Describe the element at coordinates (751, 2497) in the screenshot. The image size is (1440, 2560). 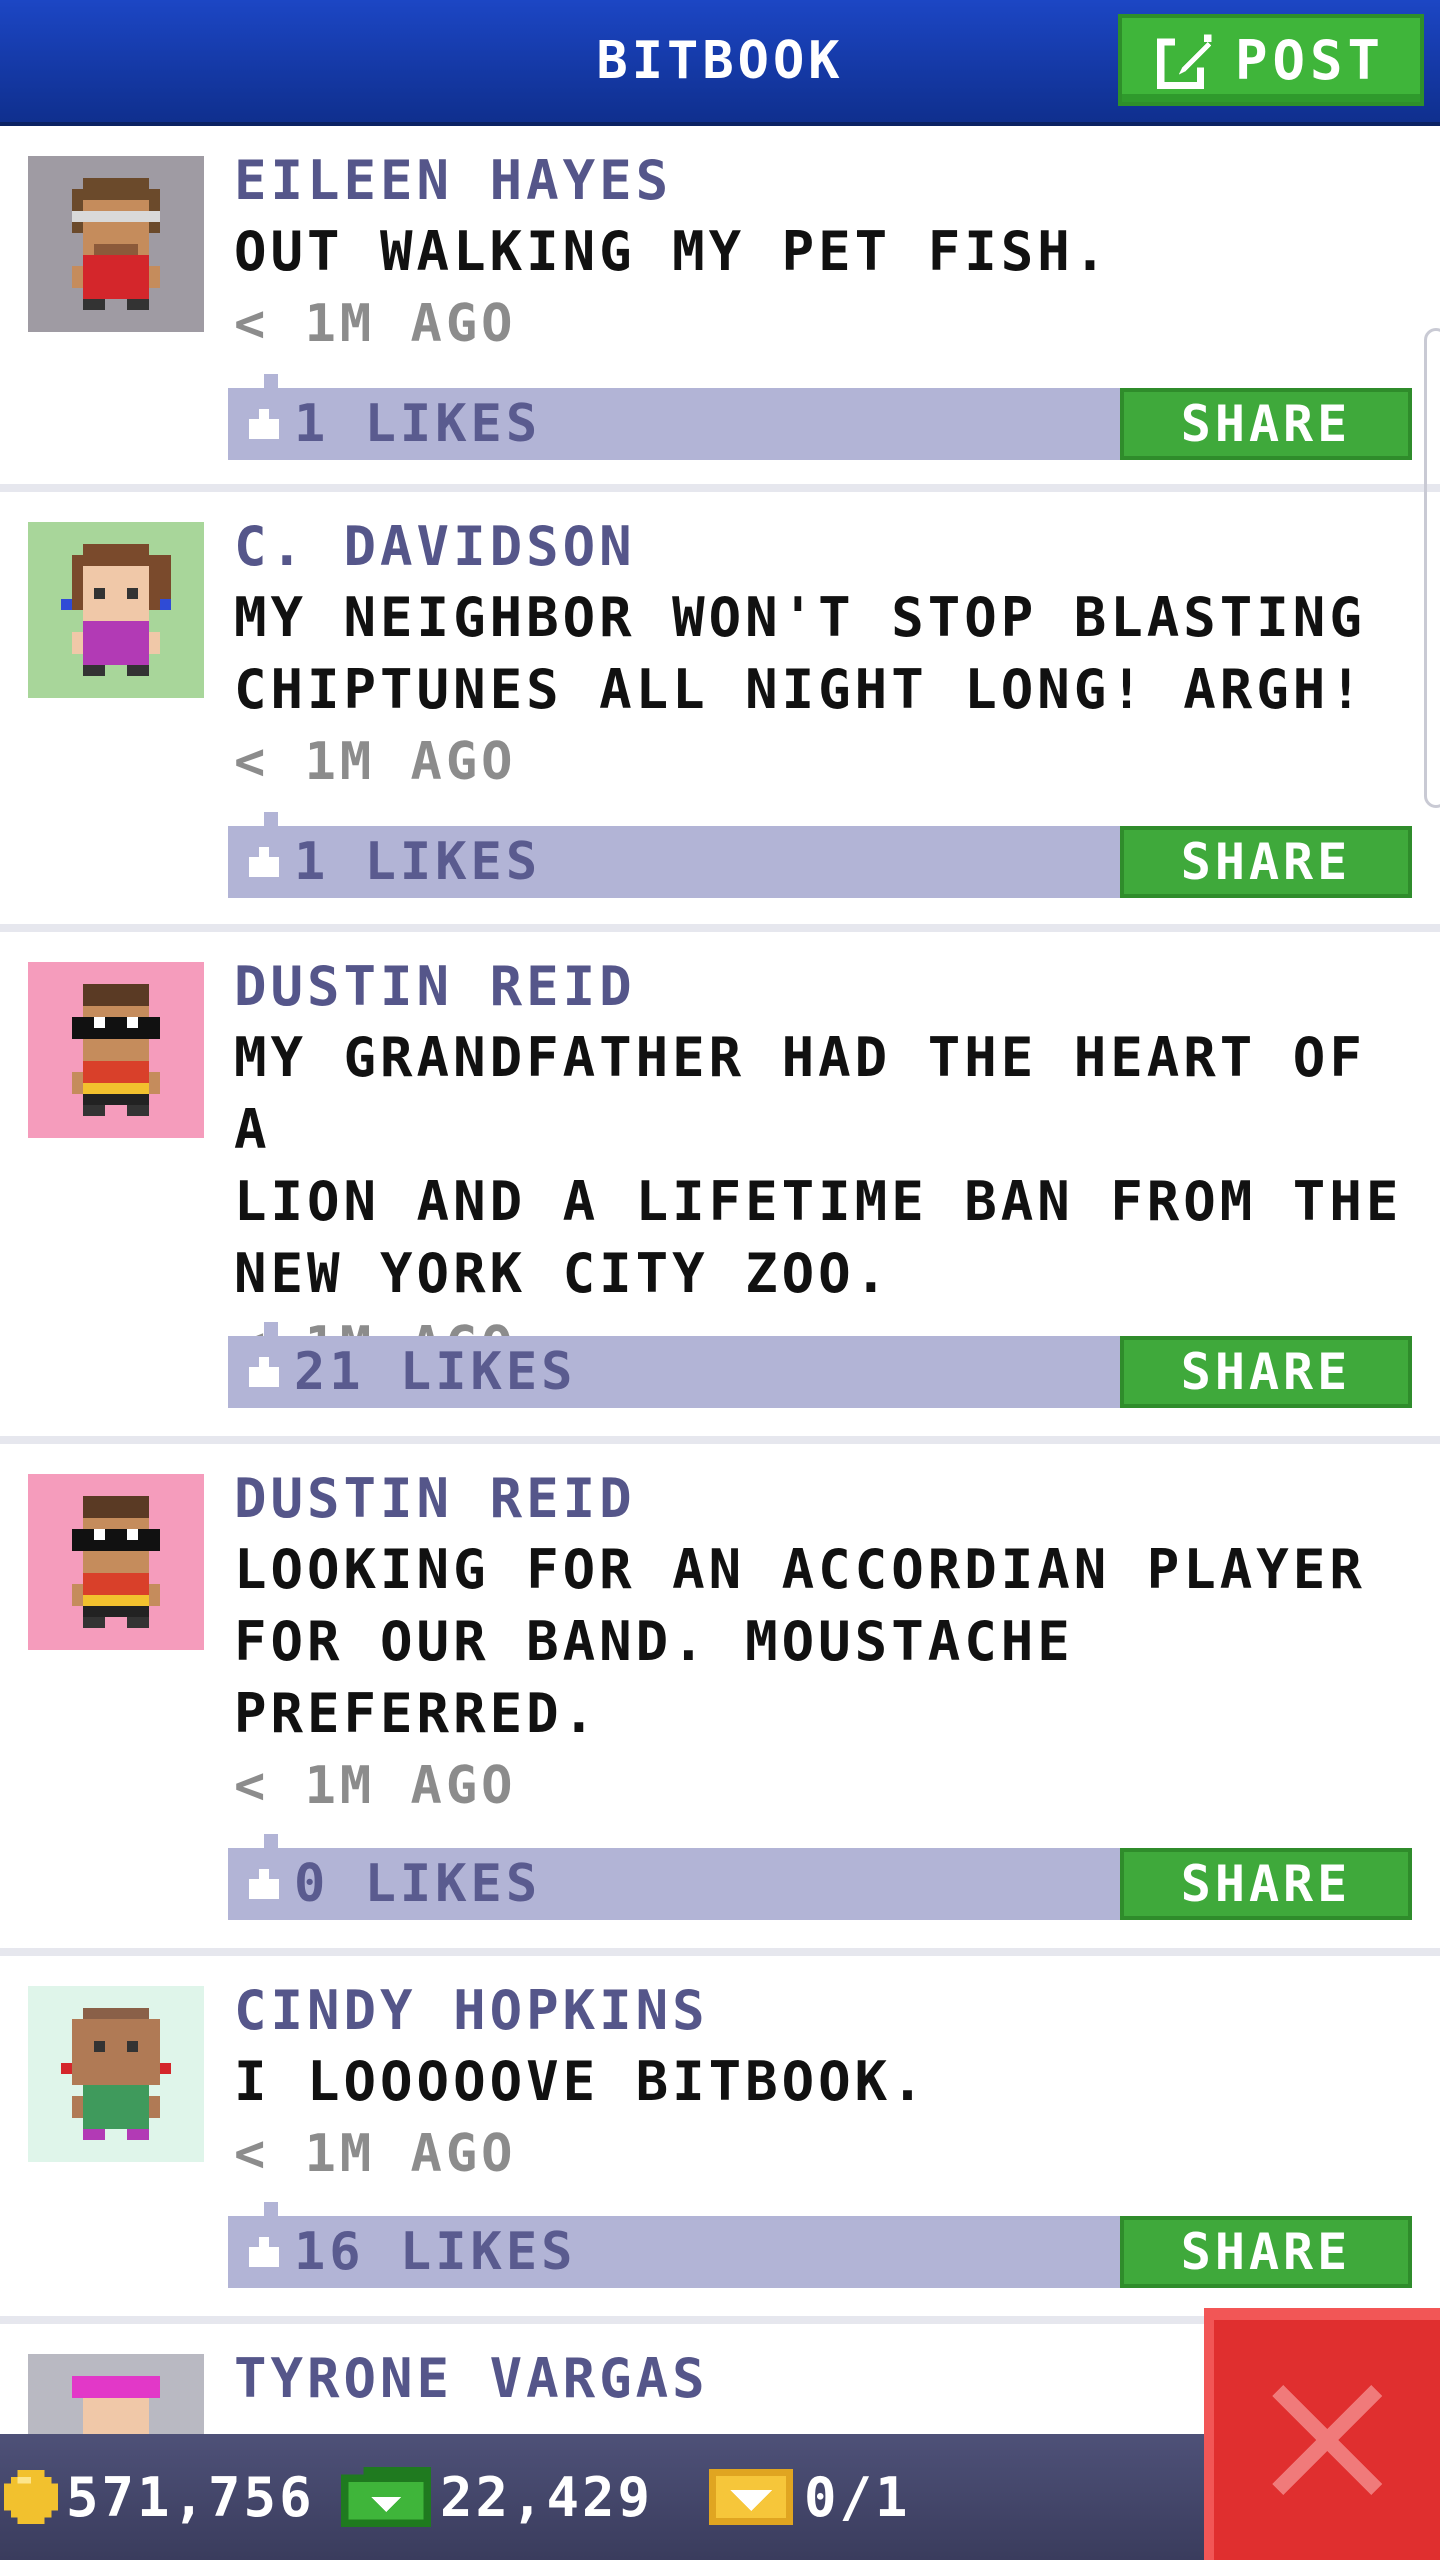
I see `ticket-icon` at that location.